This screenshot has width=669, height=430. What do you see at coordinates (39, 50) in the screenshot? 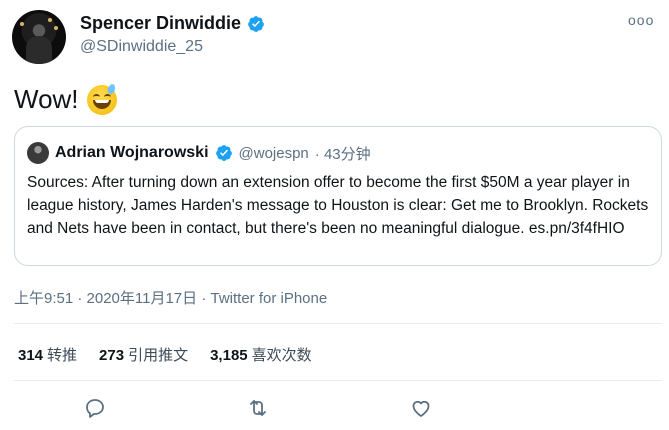
I see `avatar-figure` at bounding box center [39, 50].